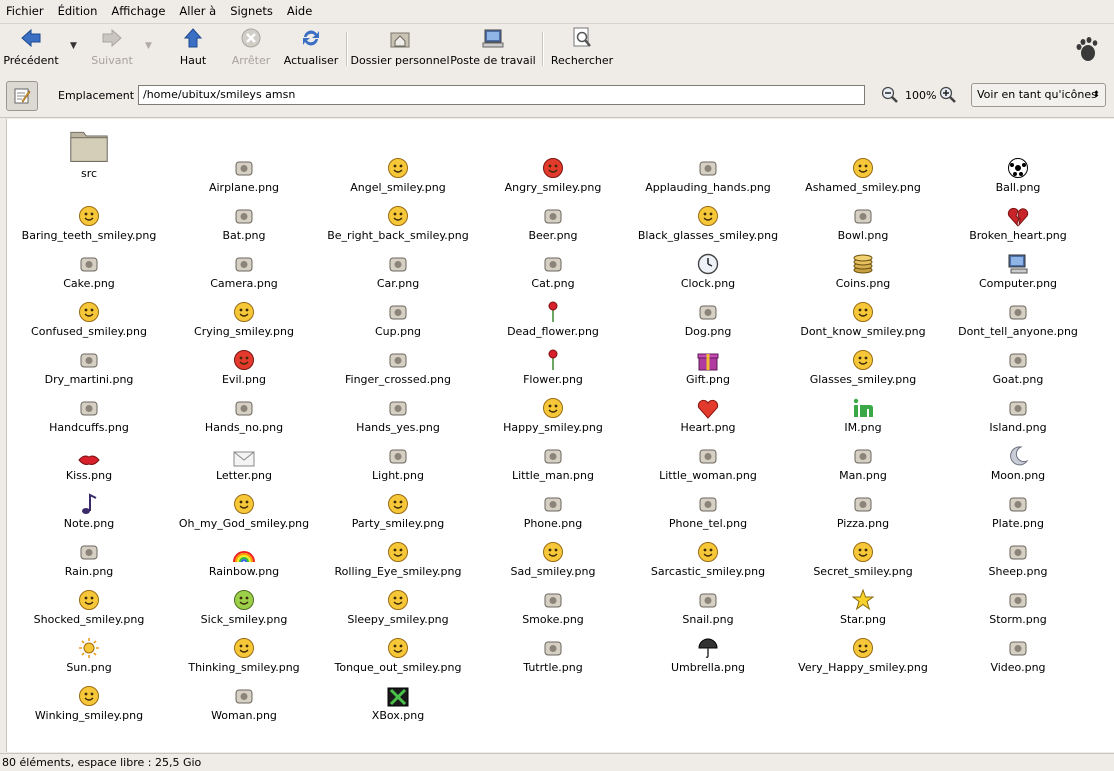 The image size is (1114, 771). Describe the element at coordinates (299, 11) in the screenshot. I see `menu-help: Aide` at that location.